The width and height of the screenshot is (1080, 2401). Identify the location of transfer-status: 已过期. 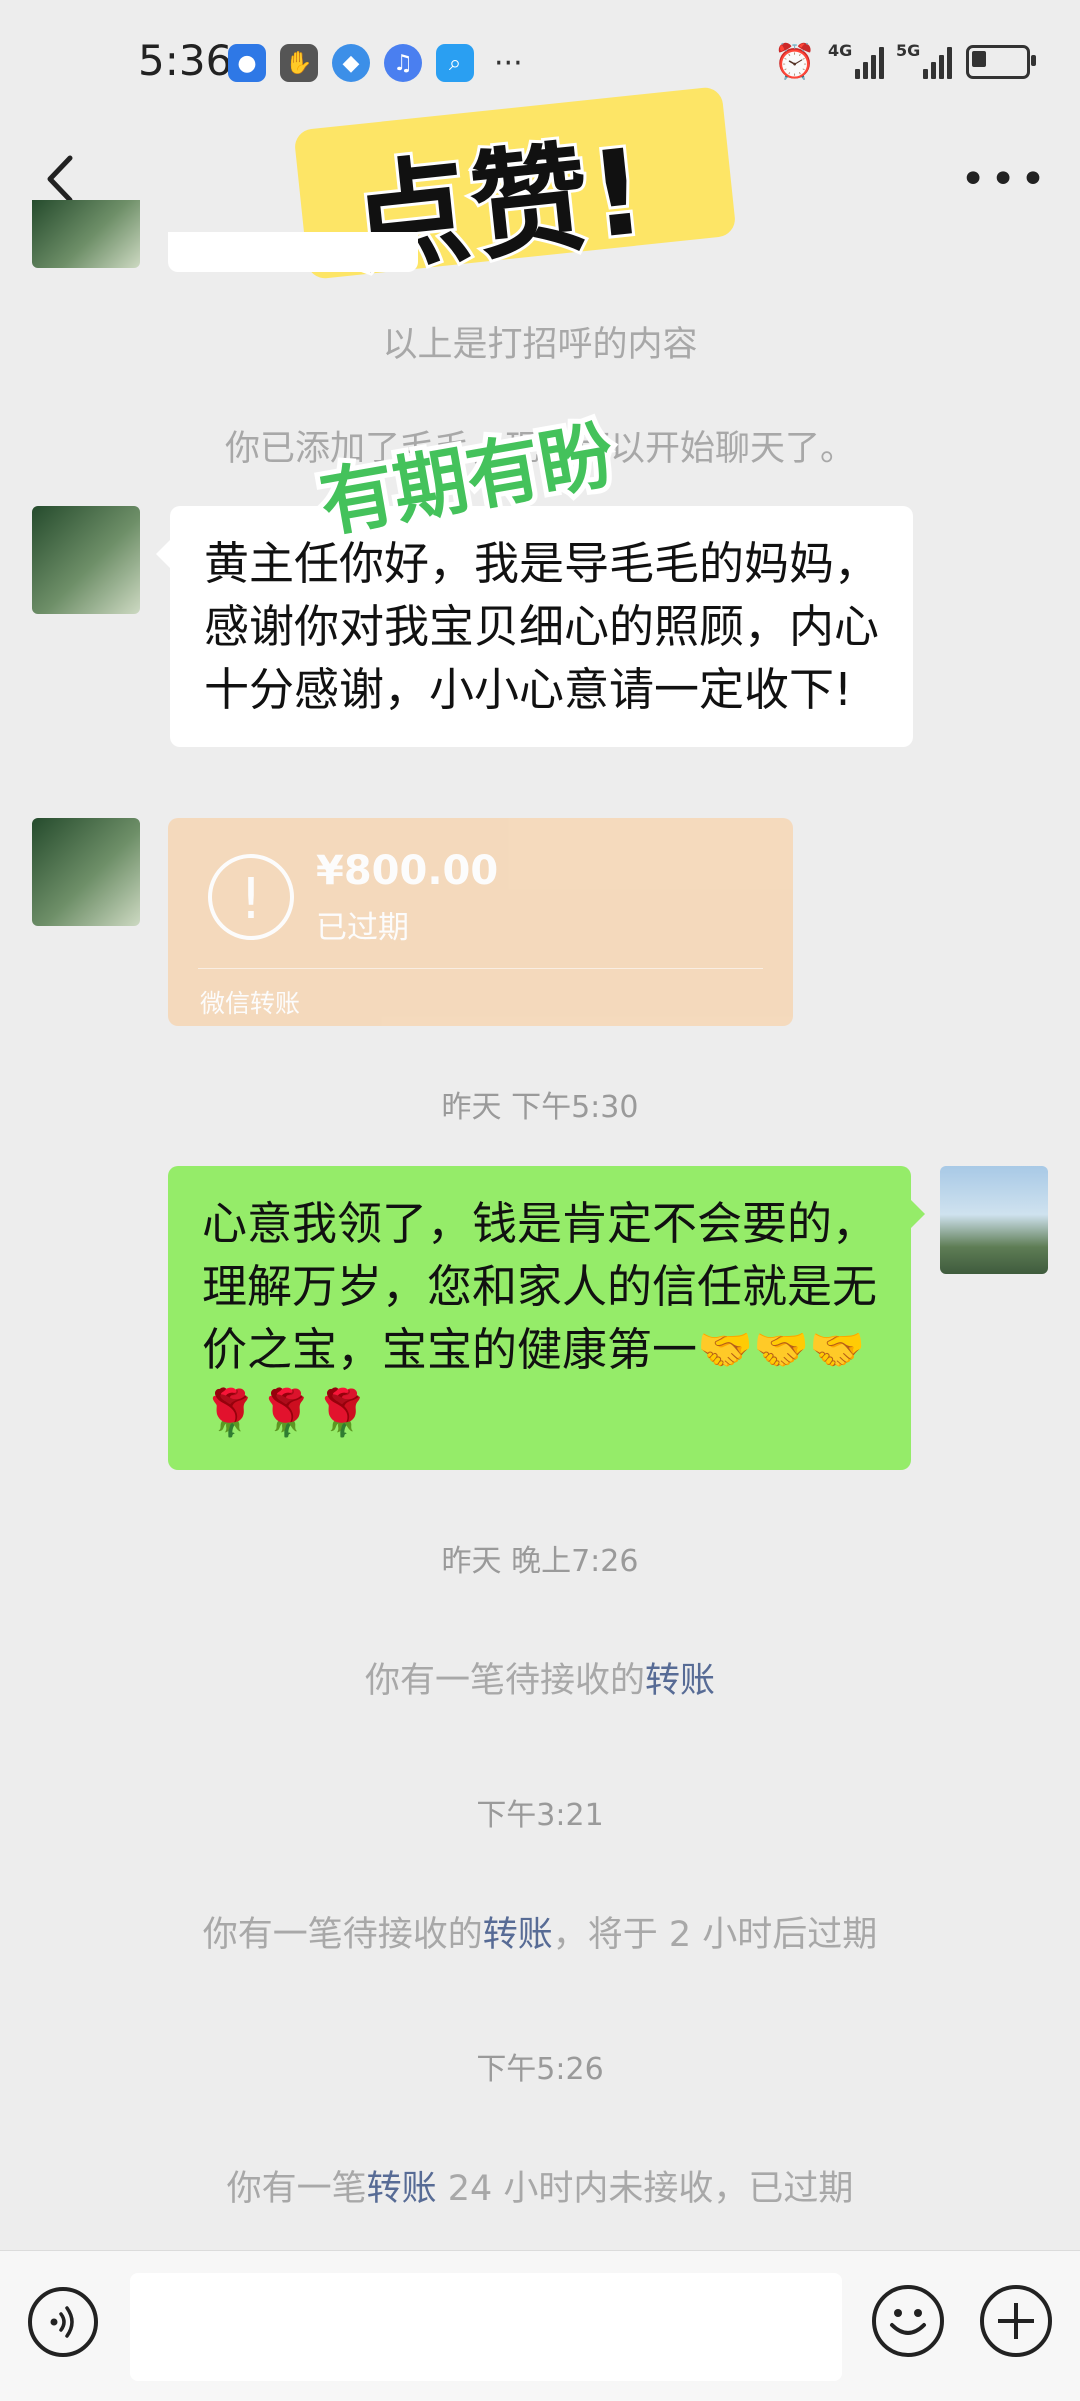
(362, 928).